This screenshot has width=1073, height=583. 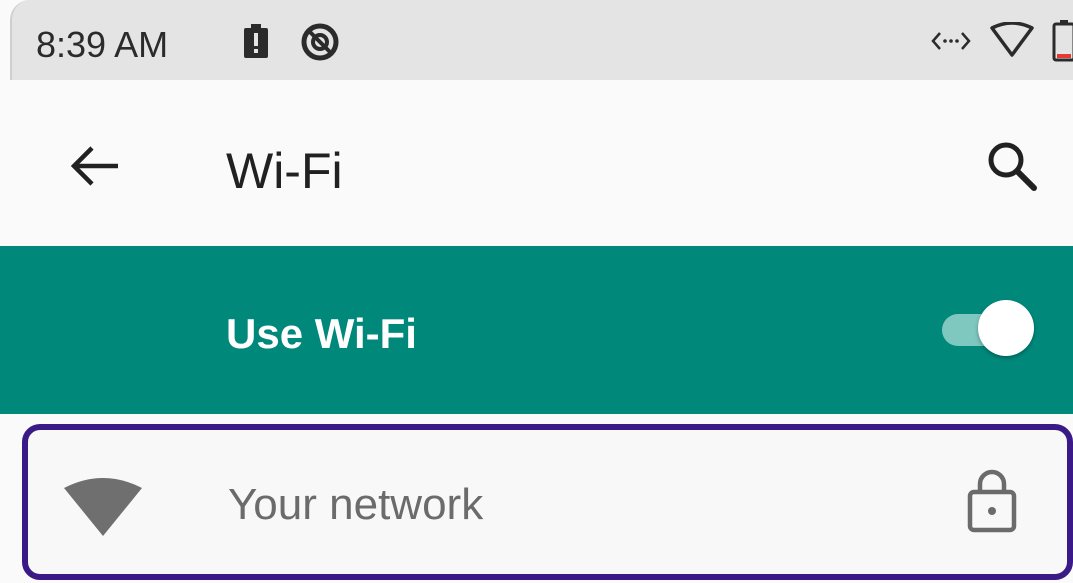 I want to click on search-button, so click(x=1012, y=166).